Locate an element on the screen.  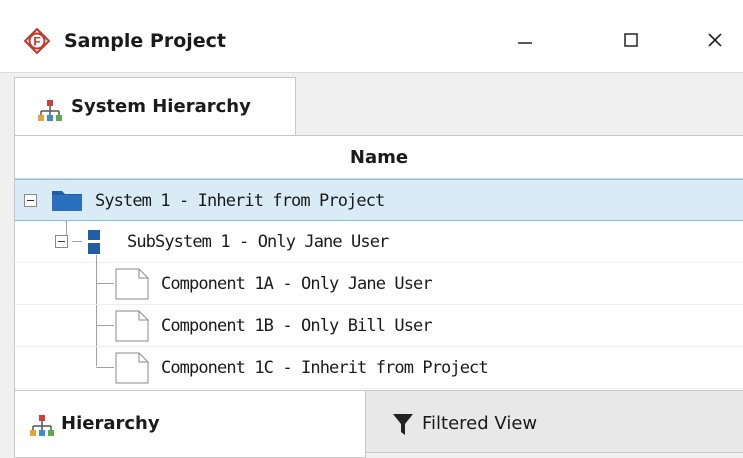
tree-row-system: System 1 - Inherit from Project is located at coordinates (379, 200).